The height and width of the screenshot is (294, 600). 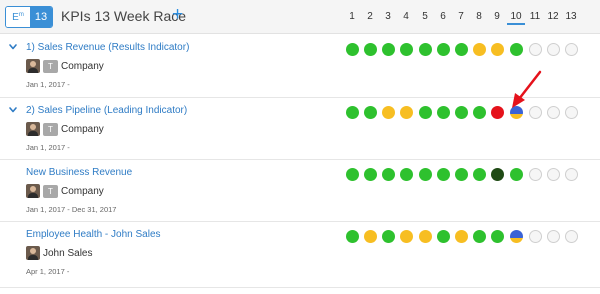 I want to click on week-number-2: 2, so click(x=370, y=16).